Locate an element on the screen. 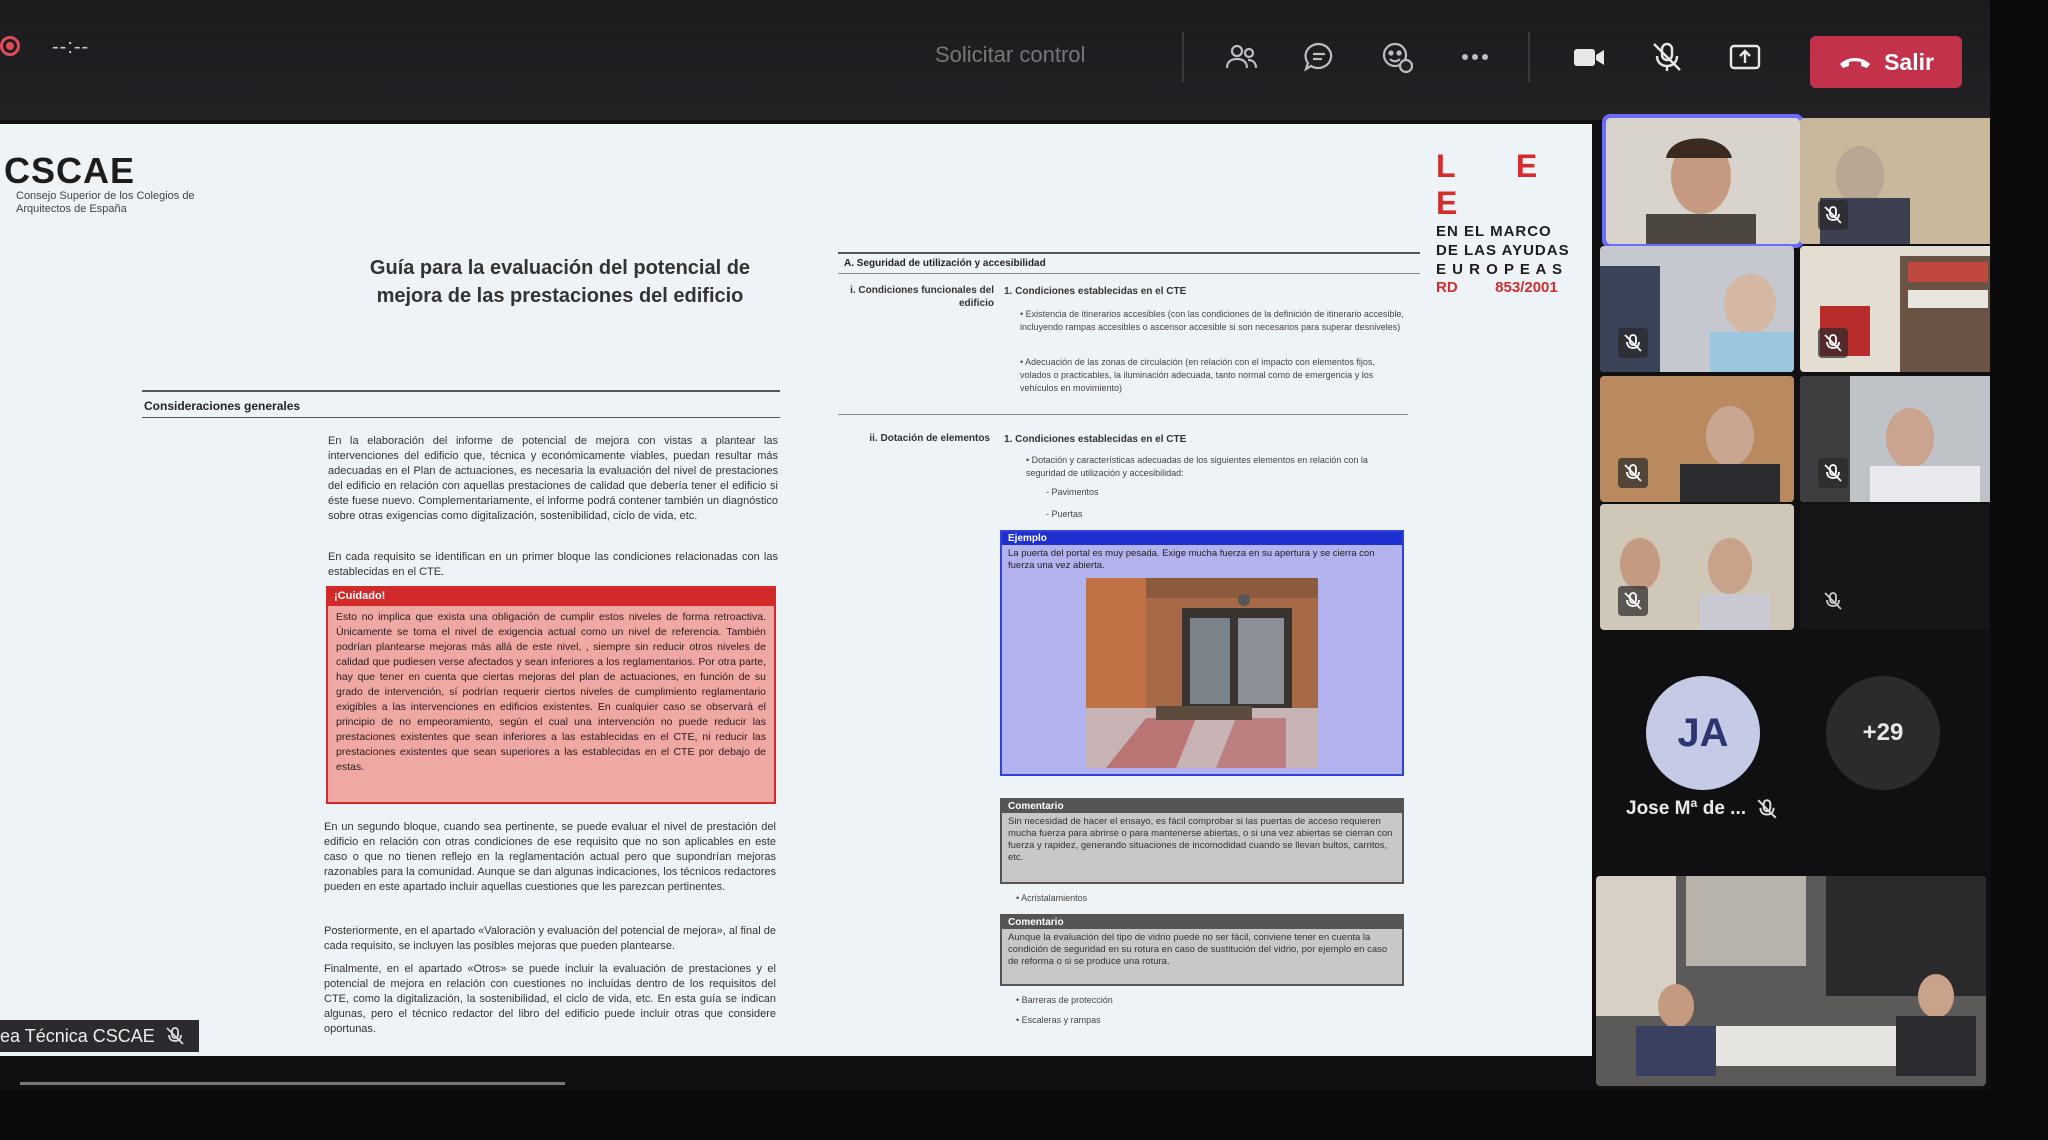 The image size is (2048, 1140). recording-indicator-icon is located at coordinates (10, 46).